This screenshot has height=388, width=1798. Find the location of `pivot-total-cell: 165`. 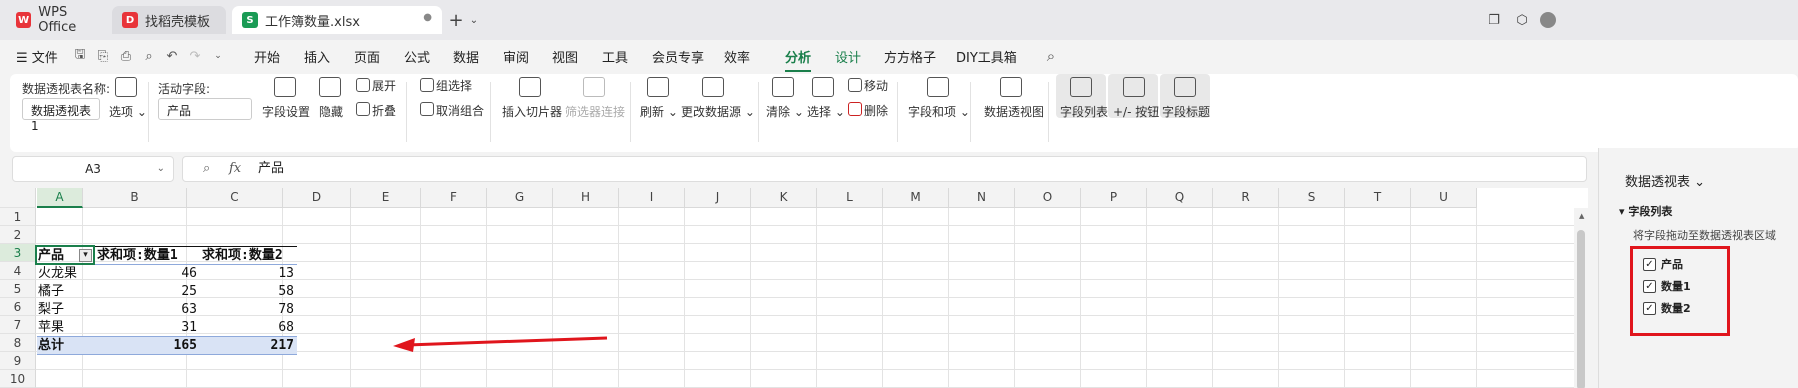

pivot-total-cell: 165 is located at coordinates (148, 345).